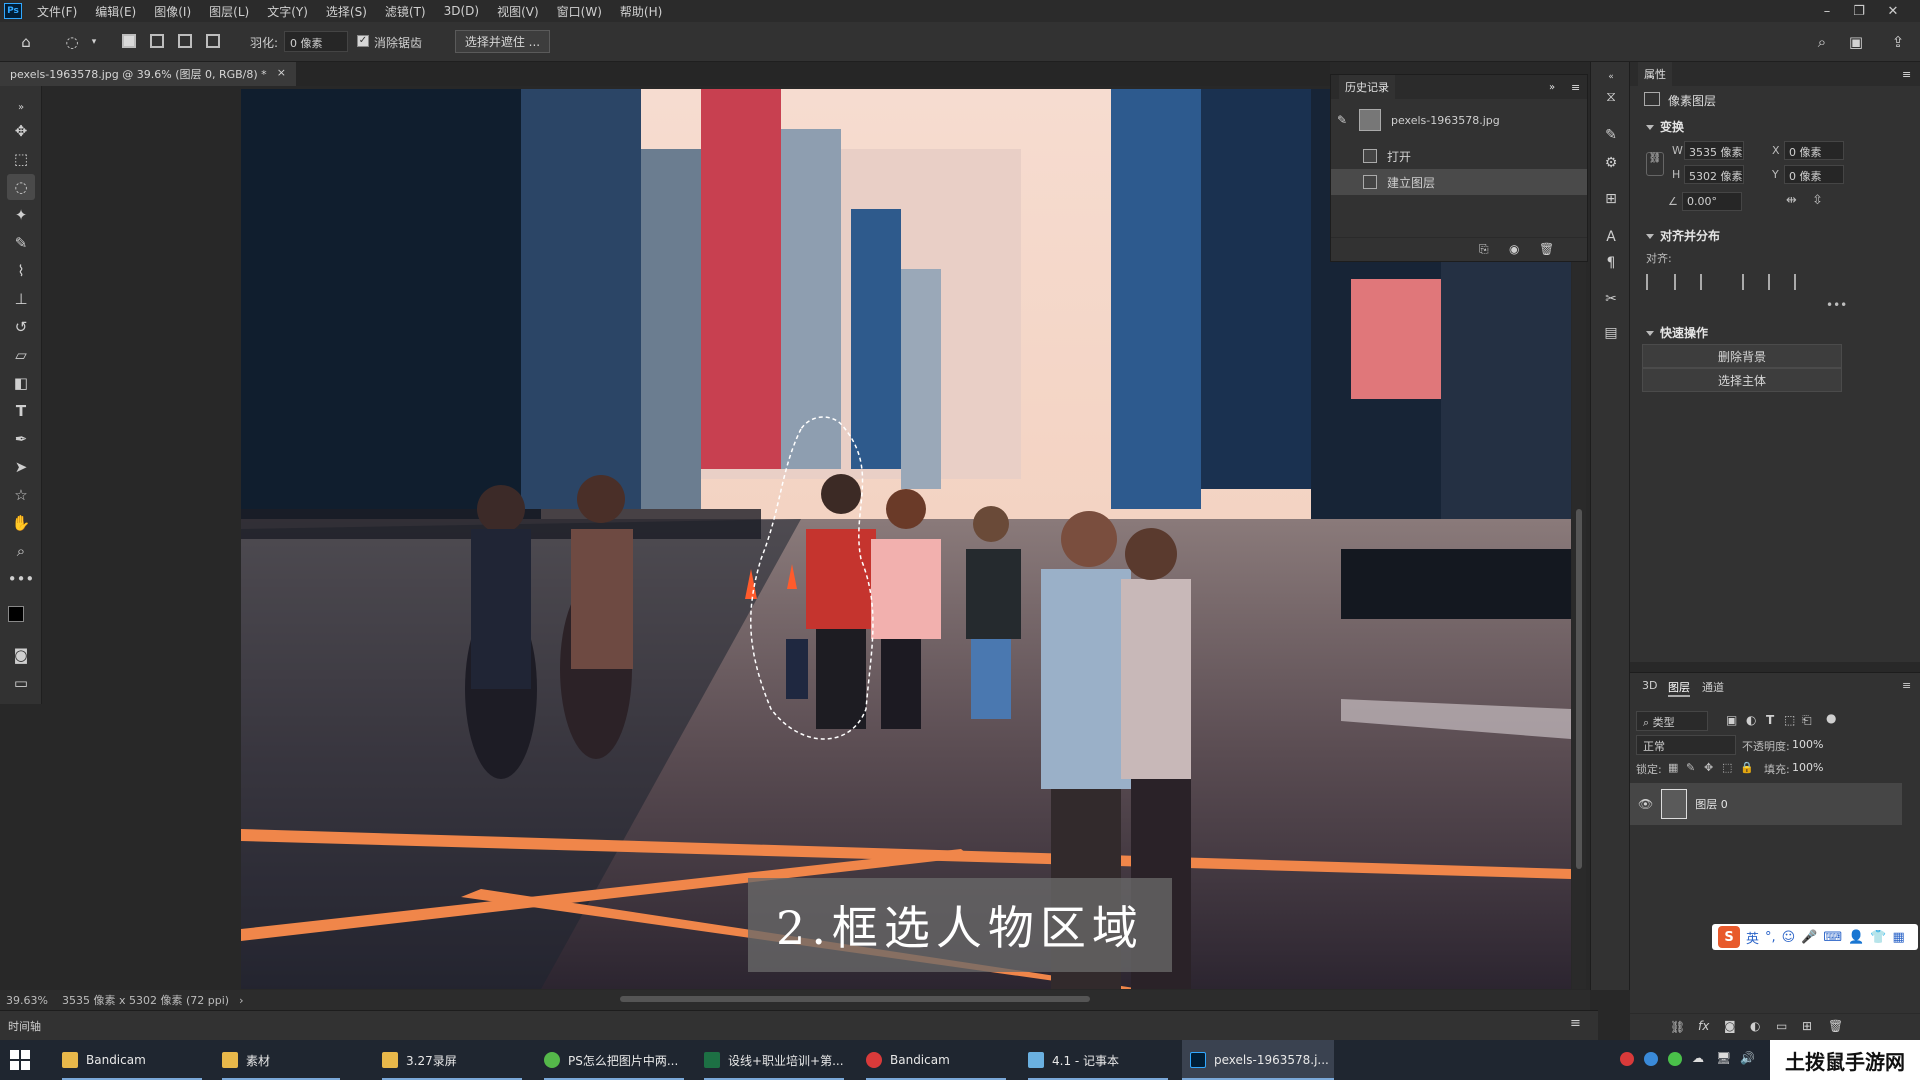 This screenshot has width=1920, height=1080. I want to click on character-icon: A, so click(1611, 237).